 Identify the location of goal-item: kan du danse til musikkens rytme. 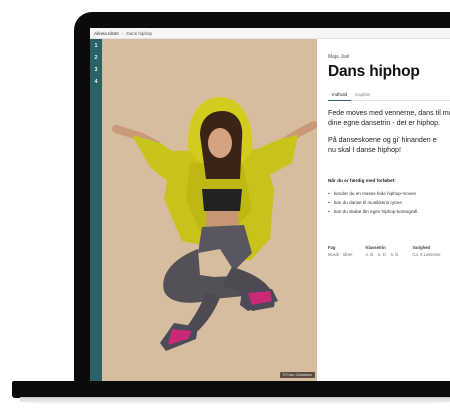
(373, 202).